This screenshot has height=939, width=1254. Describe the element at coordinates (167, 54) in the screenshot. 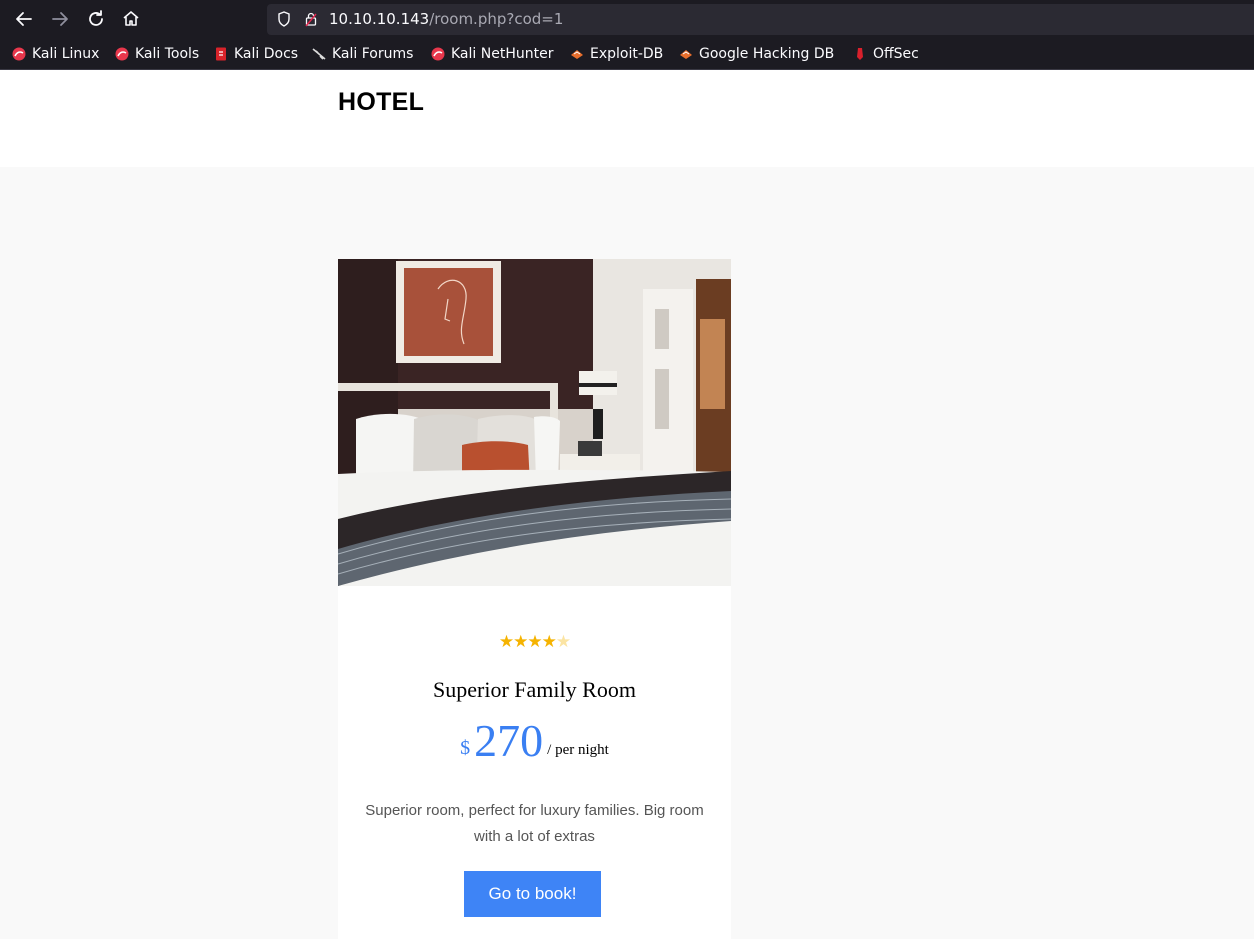

I see `bookmark-label: Kali Tools` at that location.